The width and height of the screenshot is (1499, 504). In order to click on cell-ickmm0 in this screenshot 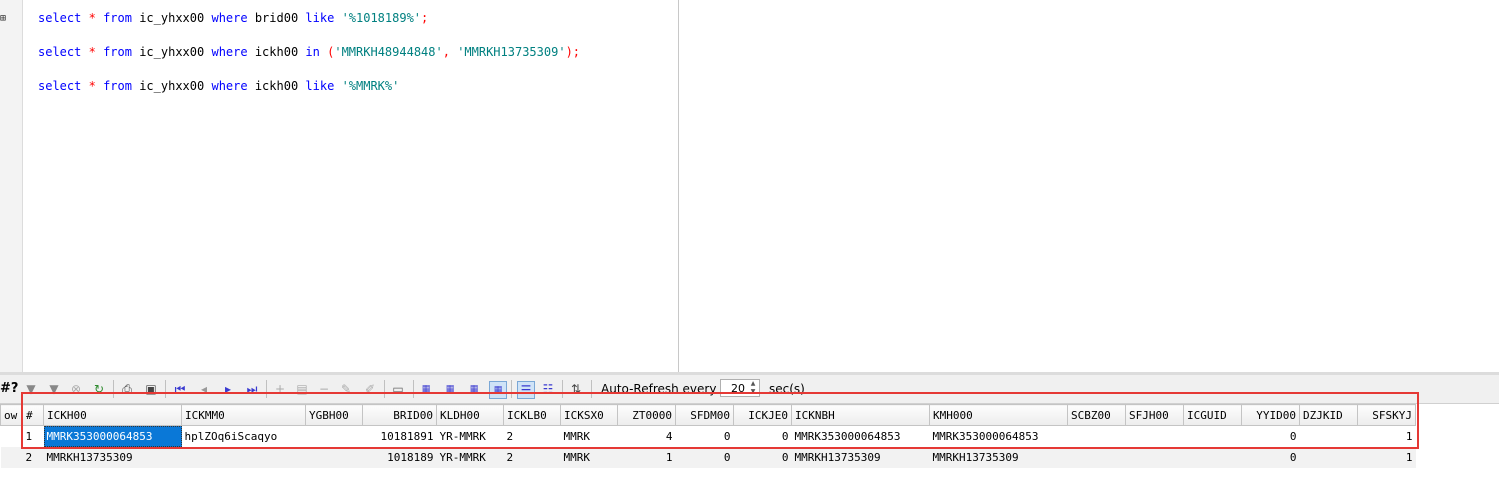, I will do `click(243, 457)`.